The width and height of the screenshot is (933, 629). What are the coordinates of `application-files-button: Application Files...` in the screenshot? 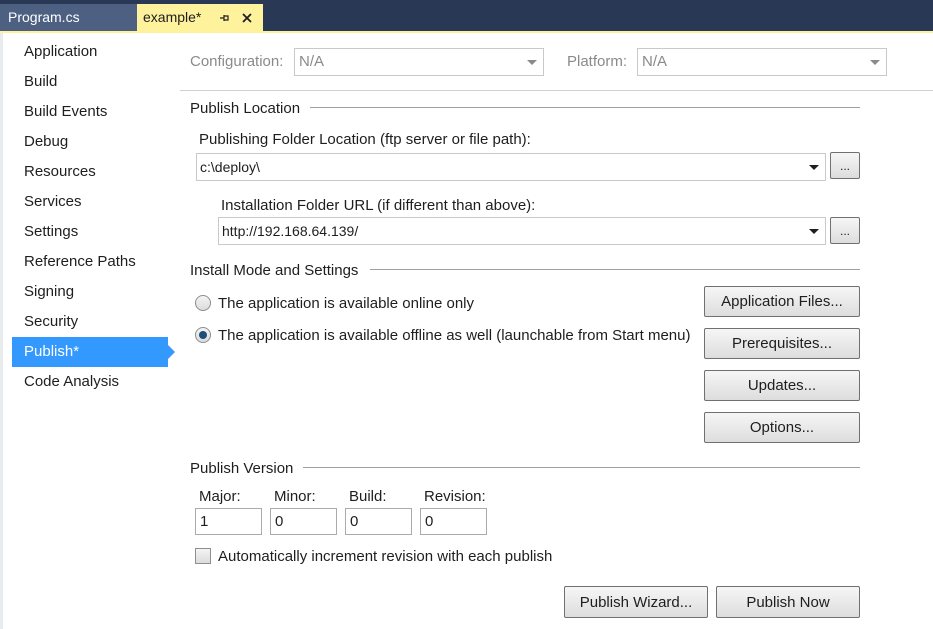 It's located at (782, 301).